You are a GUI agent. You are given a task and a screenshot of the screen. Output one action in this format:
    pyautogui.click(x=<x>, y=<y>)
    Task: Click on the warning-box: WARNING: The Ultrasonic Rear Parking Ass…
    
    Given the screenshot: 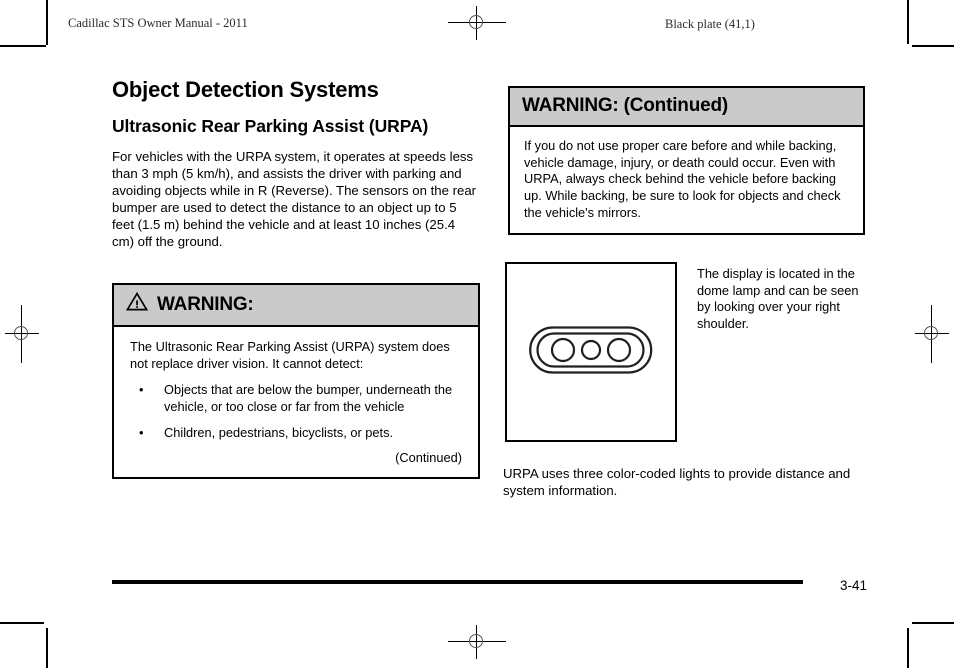 What is the action you would take?
    pyautogui.click(x=296, y=381)
    